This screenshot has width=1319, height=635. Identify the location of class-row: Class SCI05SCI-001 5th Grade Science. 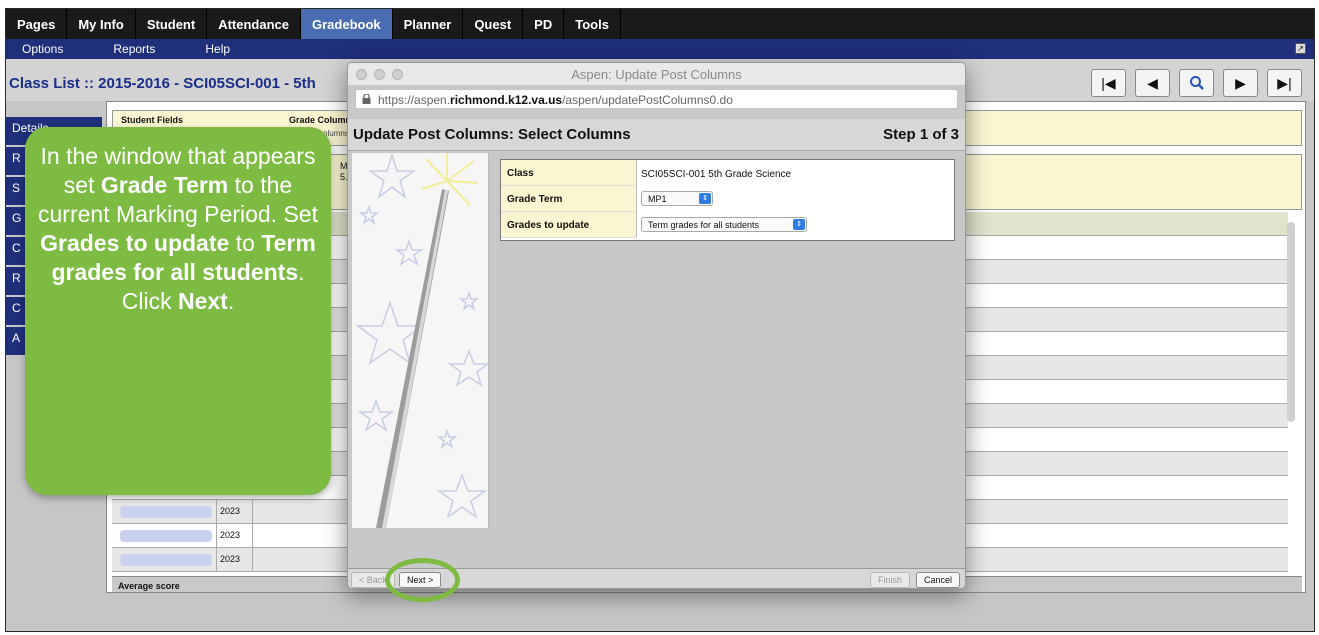
(727, 173).